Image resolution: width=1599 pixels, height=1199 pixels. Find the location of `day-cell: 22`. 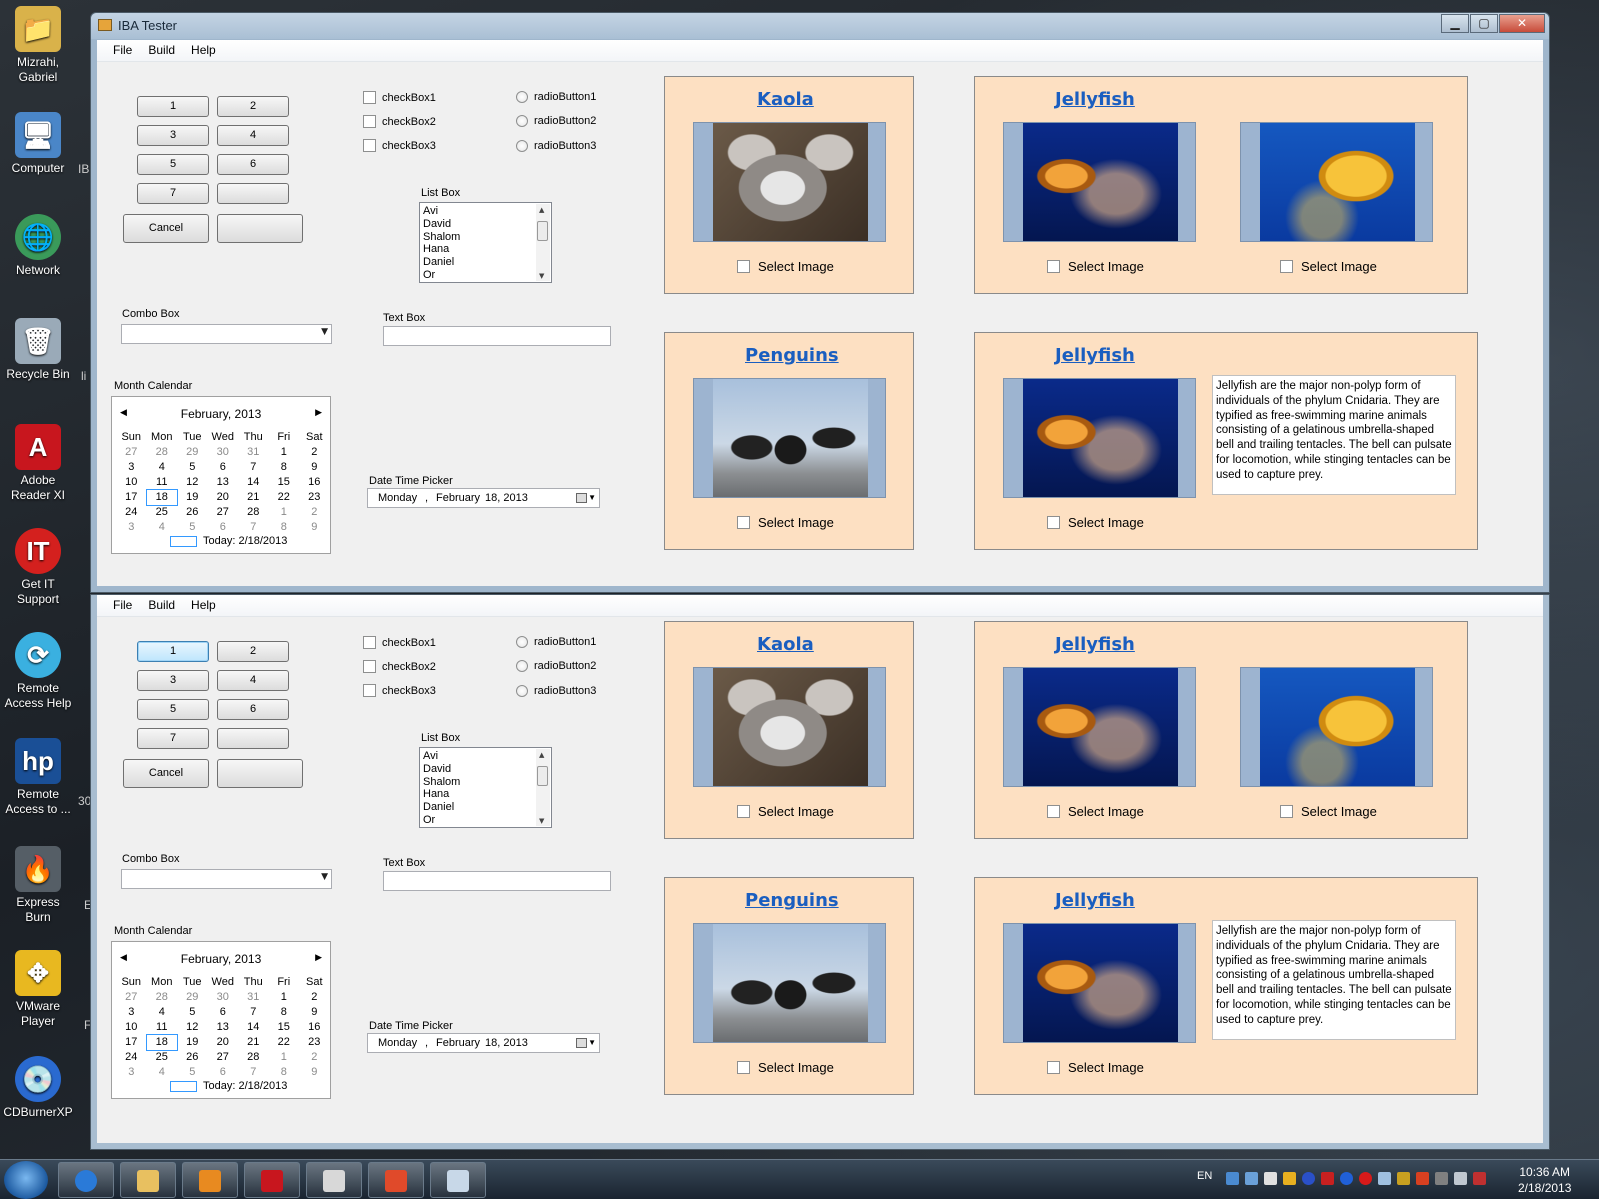

day-cell: 22 is located at coordinates (284, 497).